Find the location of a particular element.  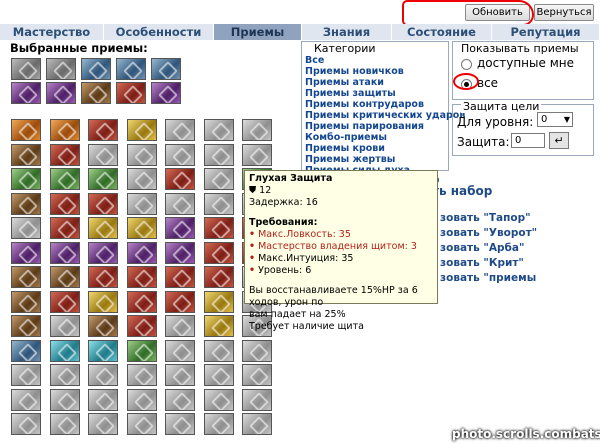

tab-knowledge: Знания is located at coordinates (347, 32).